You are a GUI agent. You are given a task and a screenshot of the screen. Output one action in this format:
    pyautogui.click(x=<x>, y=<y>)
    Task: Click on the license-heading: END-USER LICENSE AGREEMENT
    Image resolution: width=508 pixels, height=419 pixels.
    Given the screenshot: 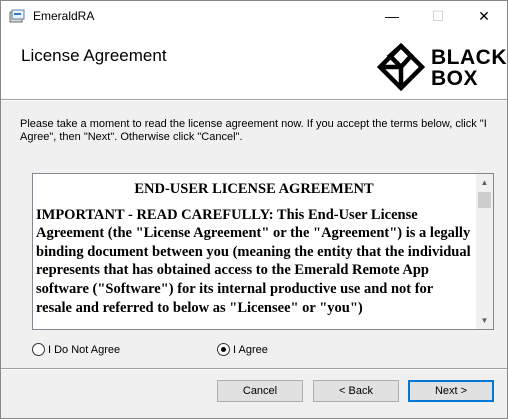 What is the action you would take?
    pyautogui.click(x=254, y=189)
    